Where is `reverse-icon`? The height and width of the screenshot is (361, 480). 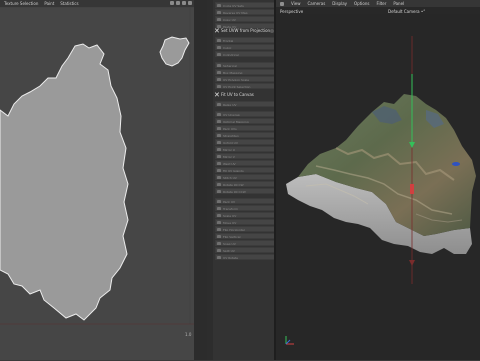
reverse-icon is located at coordinates (219, 12).